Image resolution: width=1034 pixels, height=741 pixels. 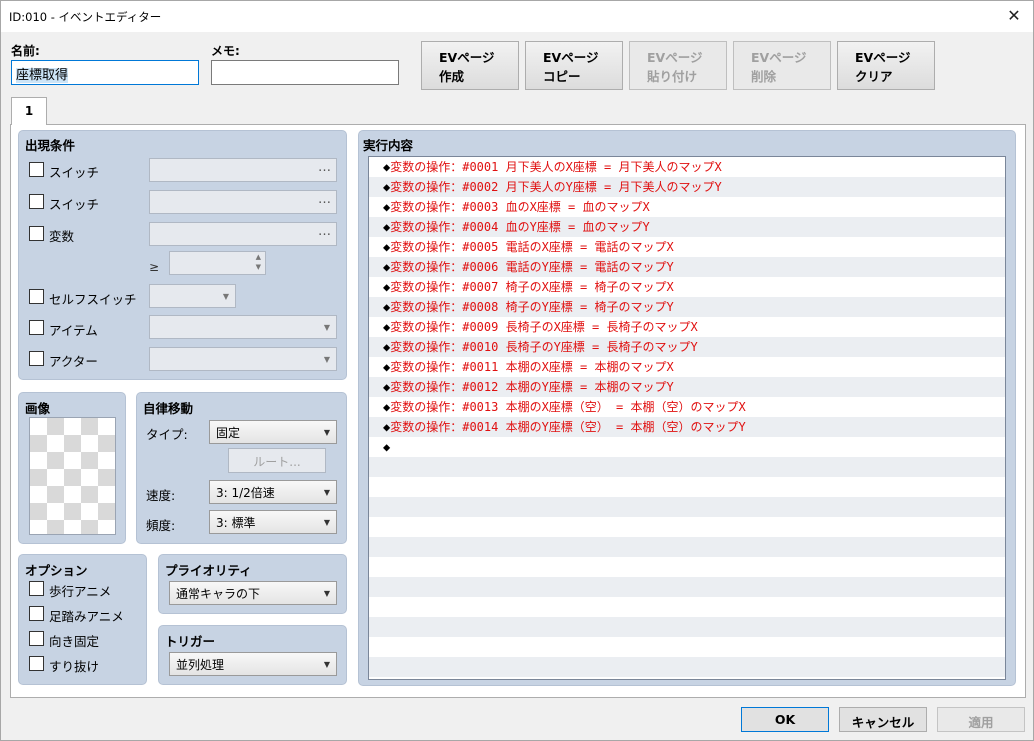 What do you see at coordinates (62, 236) in the screenshot?
I see `variable-label: 変数` at bounding box center [62, 236].